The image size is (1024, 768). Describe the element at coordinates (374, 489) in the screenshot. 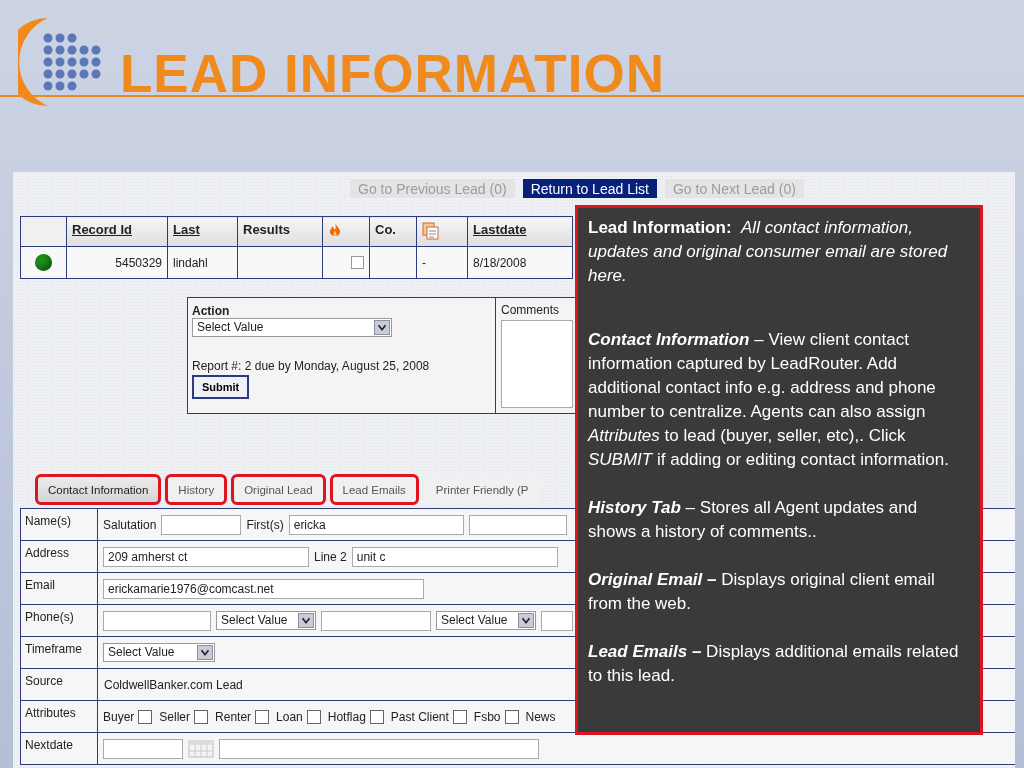

I see `tab: Lead Emails` at that location.